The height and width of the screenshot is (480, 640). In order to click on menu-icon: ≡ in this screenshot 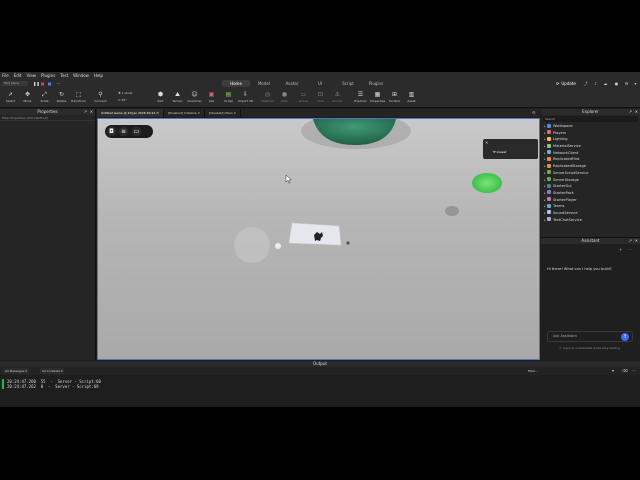, I will do `click(123, 131)`.